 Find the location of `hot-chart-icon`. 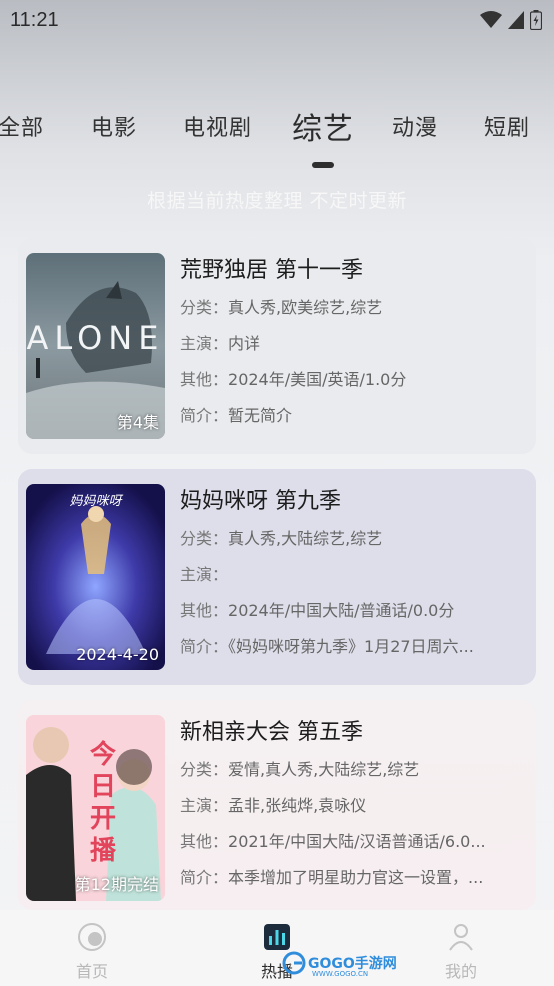

hot-chart-icon is located at coordinates (277, 937).